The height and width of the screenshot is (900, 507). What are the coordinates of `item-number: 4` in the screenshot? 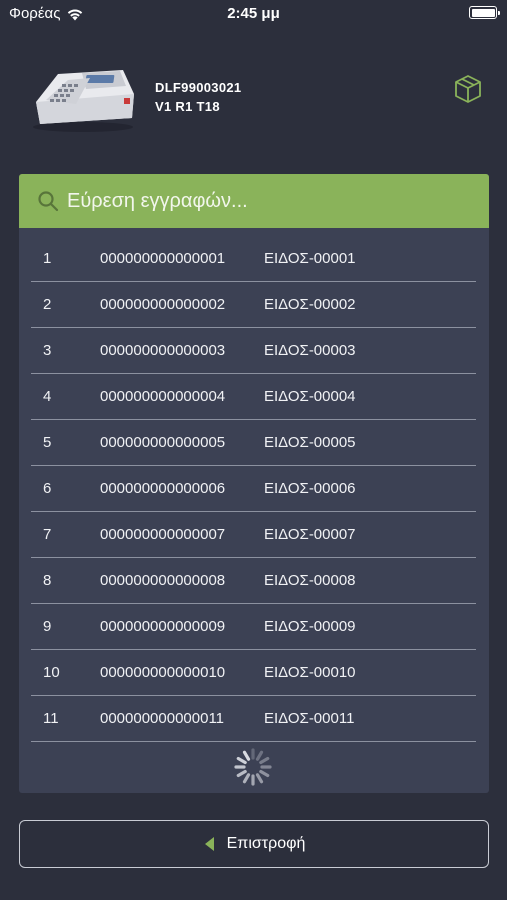 It's located at (47, 396).